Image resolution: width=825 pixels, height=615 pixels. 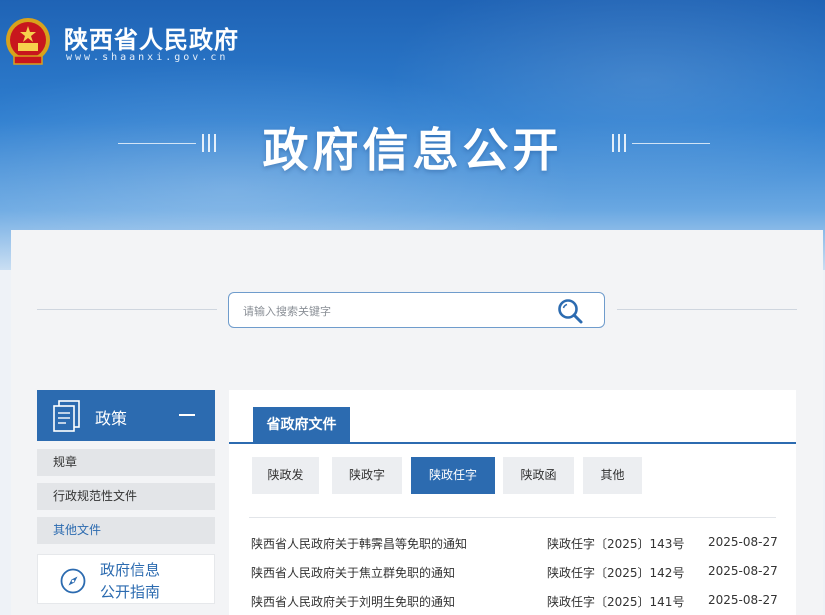 I want to click on subtab-shaanzhengrenzi: 陕政任字, so click(x=453, y=475).